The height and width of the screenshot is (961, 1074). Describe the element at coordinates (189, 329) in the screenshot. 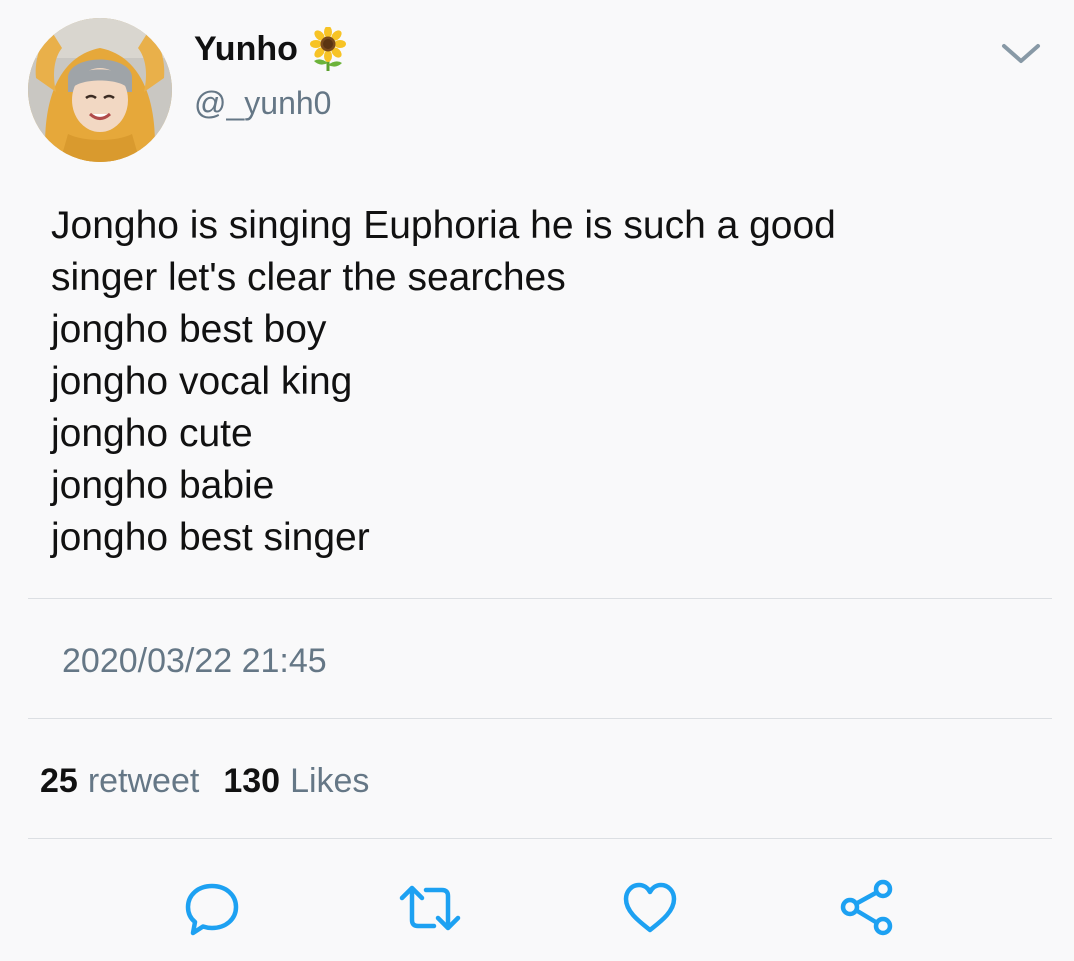

I see `tweet-line: jongho best boy` at that location.